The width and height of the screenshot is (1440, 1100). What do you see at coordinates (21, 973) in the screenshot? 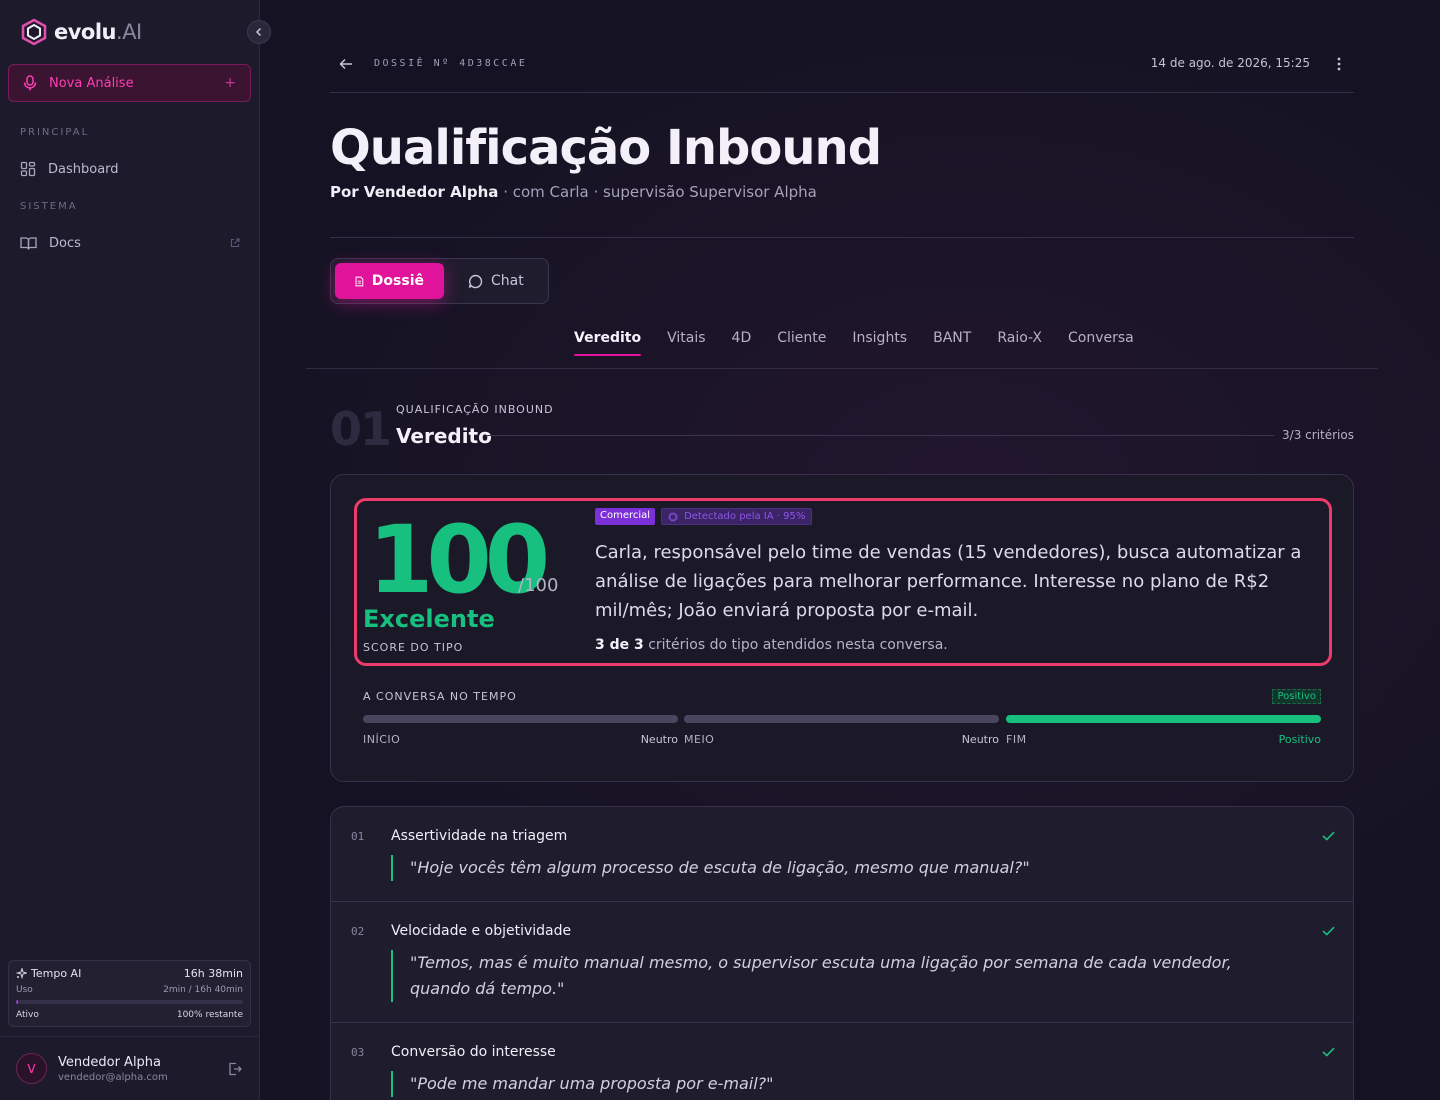
I see `sparkles-icon` at bounding box center [21, 973].